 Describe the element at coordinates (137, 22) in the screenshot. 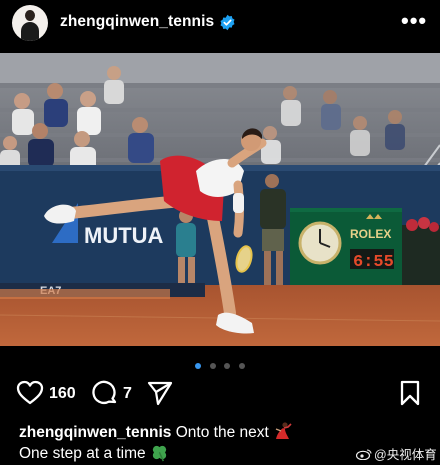

I see `username: zhengqinwen_tennis` at that location.